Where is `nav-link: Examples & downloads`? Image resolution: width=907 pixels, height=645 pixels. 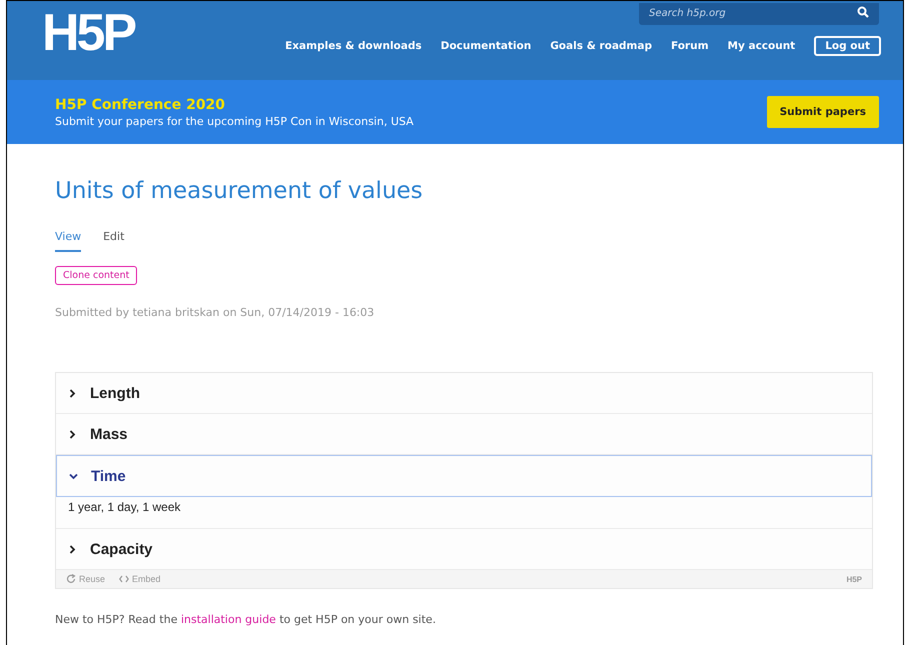 nav-link: Examples & downloads is located at coordinates (353, 46).